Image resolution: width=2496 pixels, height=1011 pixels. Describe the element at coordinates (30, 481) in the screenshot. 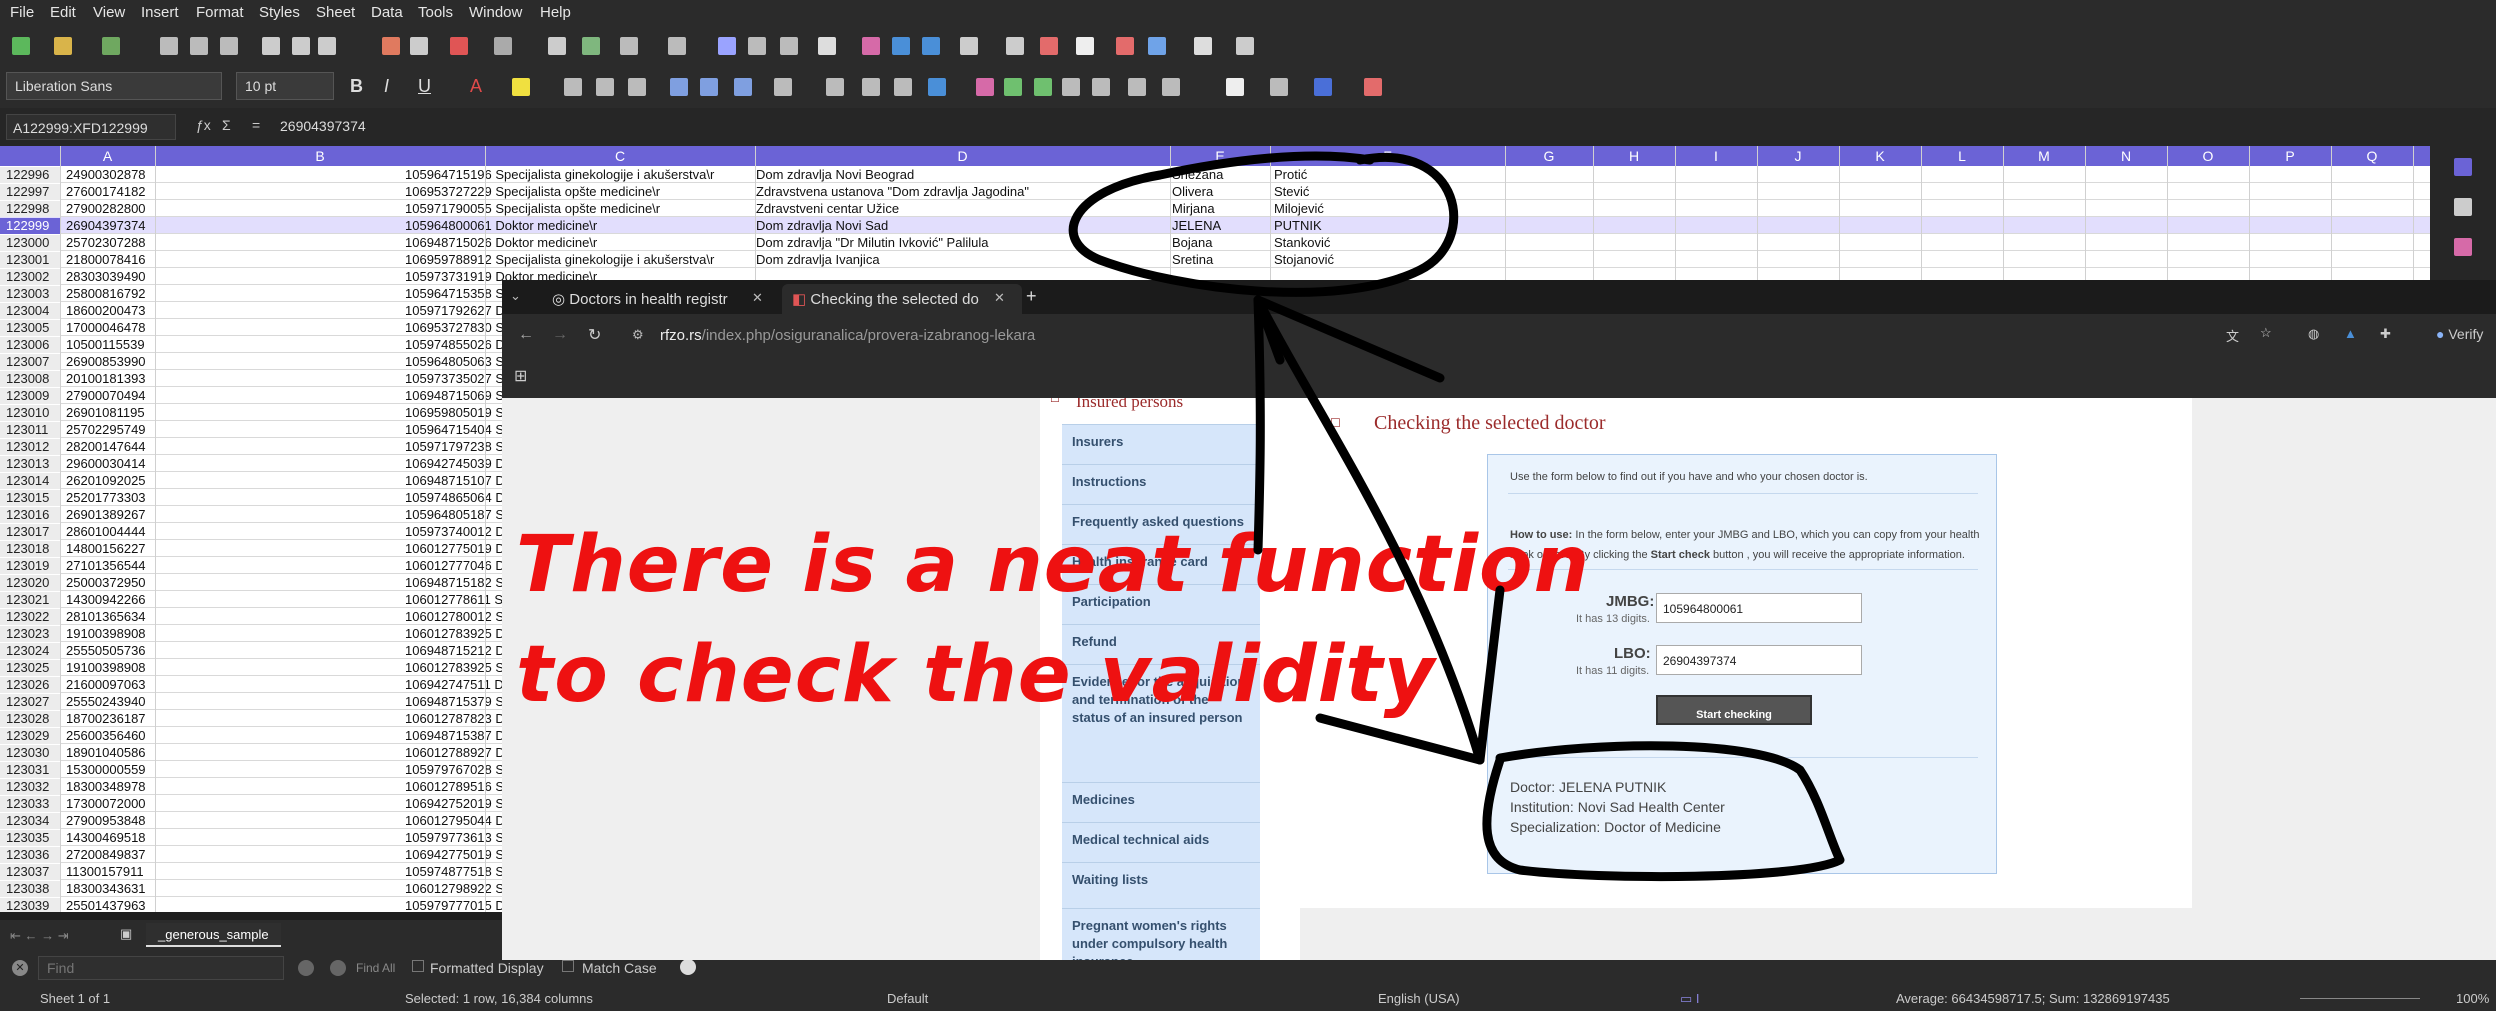

I see `row-number: 123014` at that location.